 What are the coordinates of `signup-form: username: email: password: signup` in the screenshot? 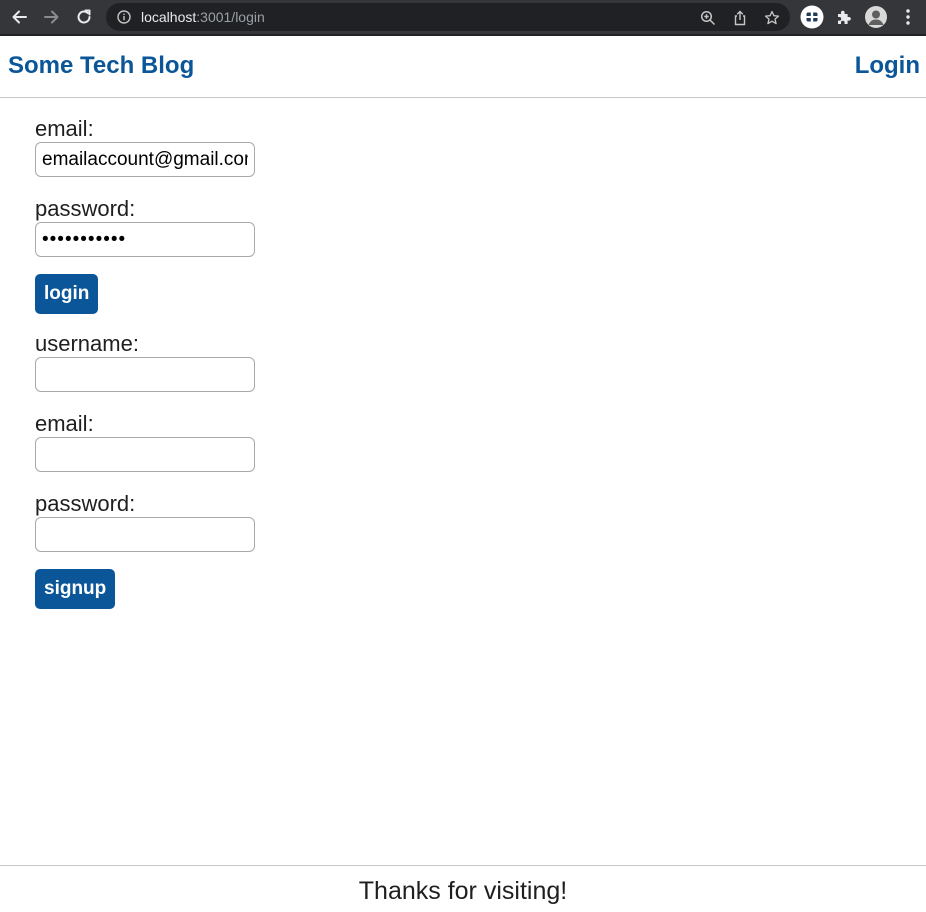 It's located at (185, 470).